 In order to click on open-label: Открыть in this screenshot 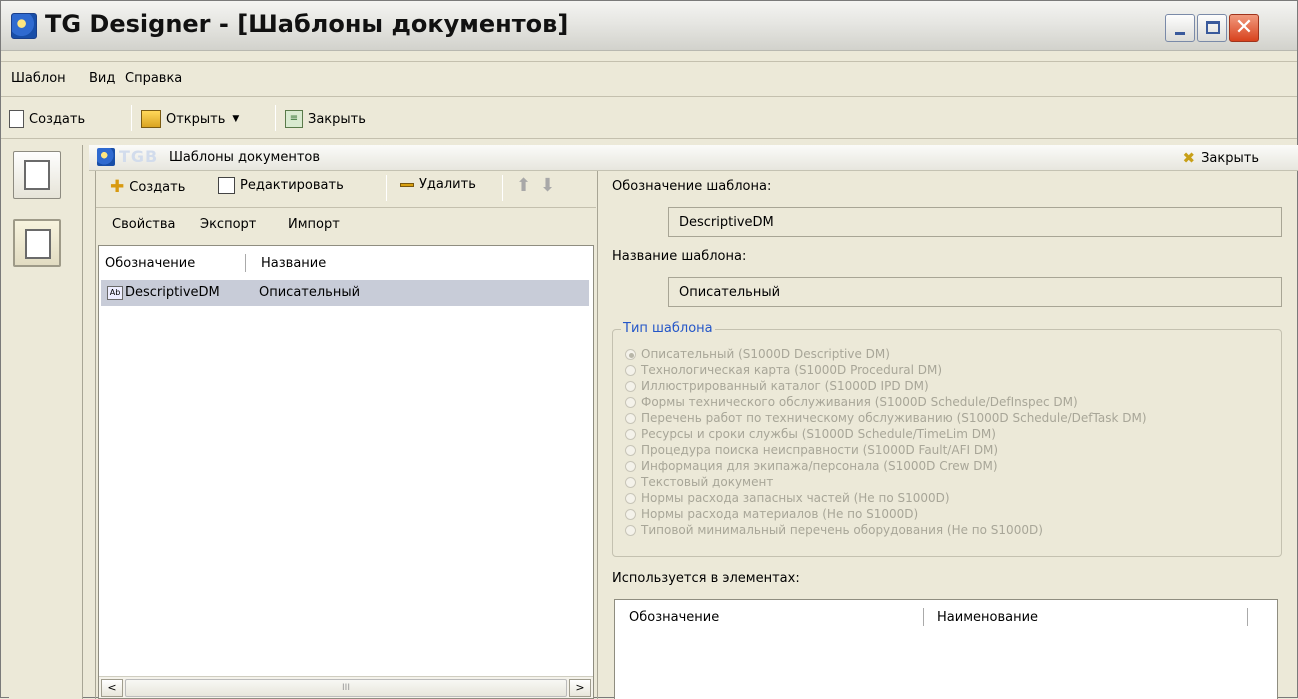, I will do `click(196, 119)`.